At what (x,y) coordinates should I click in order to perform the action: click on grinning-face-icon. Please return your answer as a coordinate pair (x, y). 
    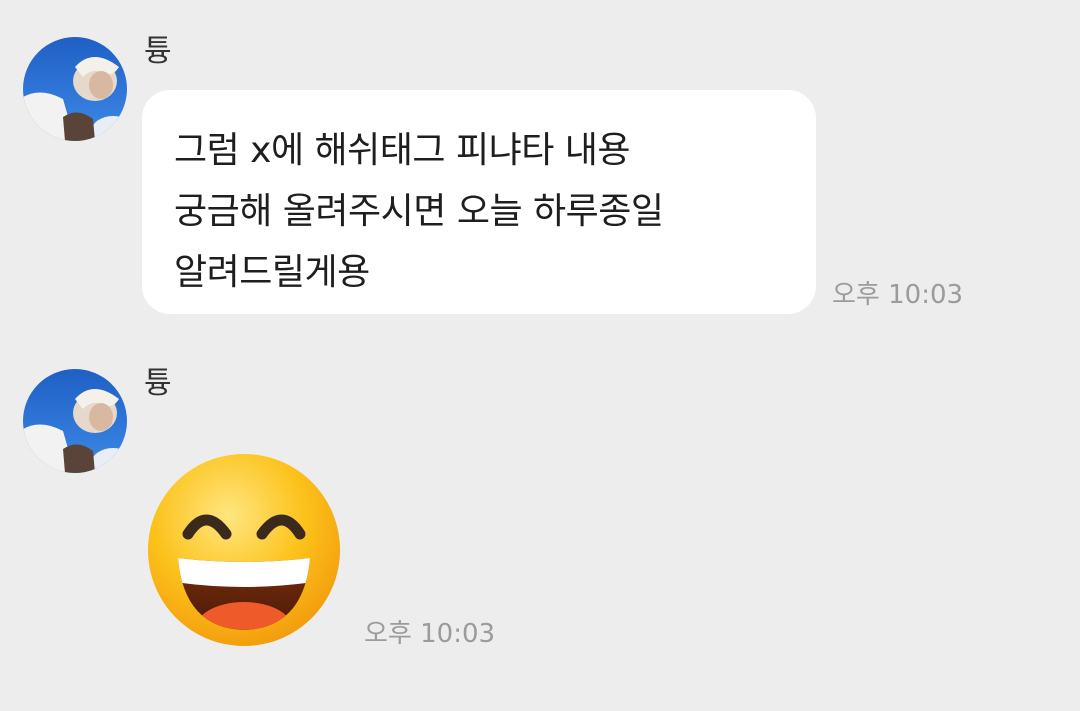
    Looking at the image, I should click on (244, 550).